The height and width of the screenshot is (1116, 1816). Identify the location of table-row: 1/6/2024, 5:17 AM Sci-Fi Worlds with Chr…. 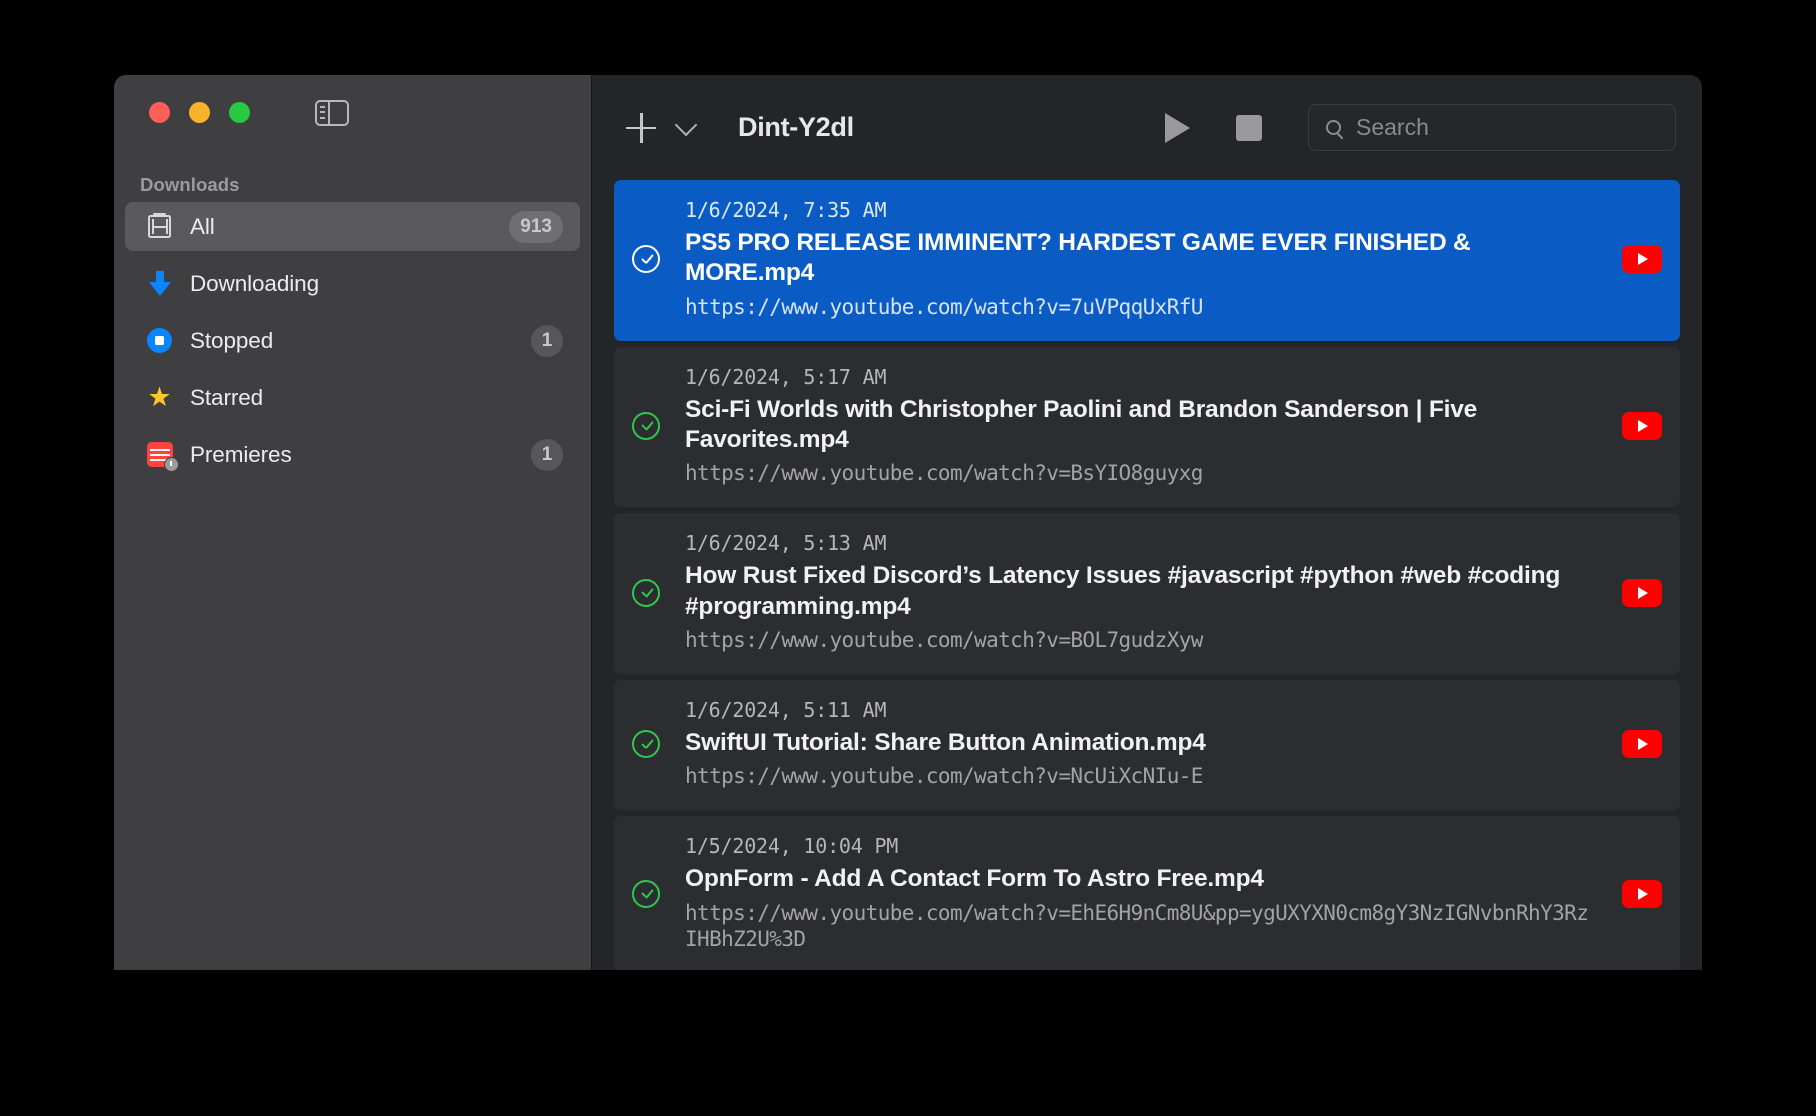
(1147, 427).